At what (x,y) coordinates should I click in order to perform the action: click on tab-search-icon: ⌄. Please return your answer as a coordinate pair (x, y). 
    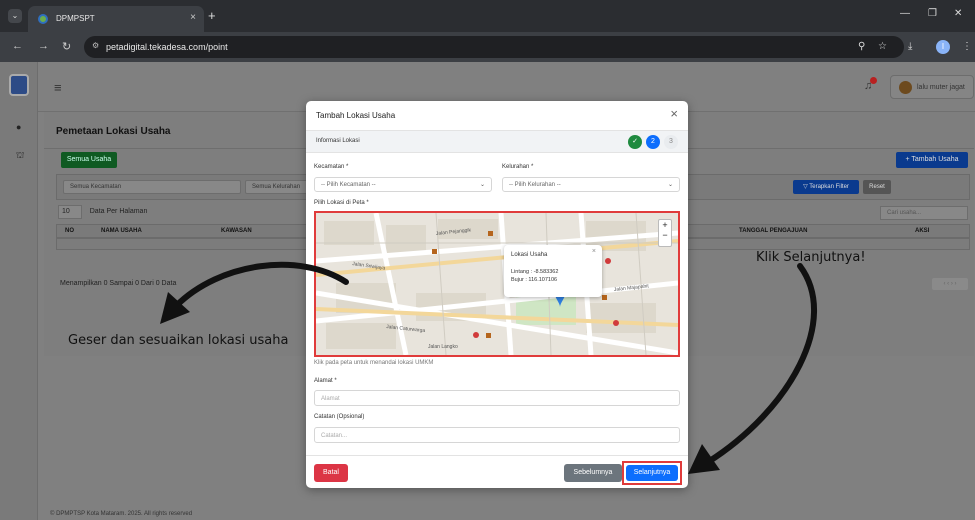
    Looking at the image, I should click on (15, 16).